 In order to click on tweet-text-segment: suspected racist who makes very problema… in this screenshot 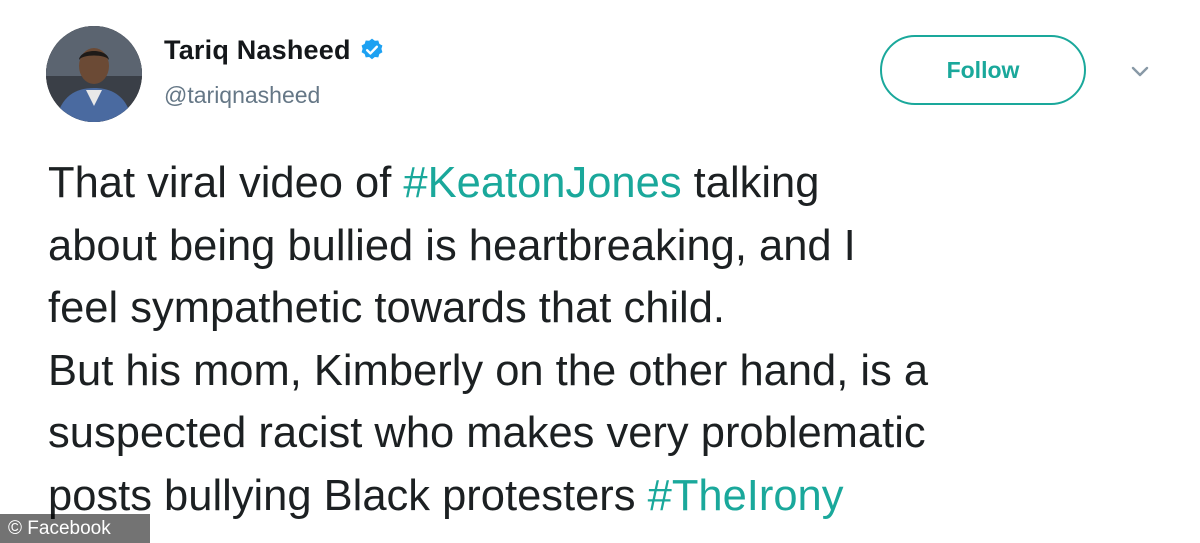, I will do `click(487, 433)`.